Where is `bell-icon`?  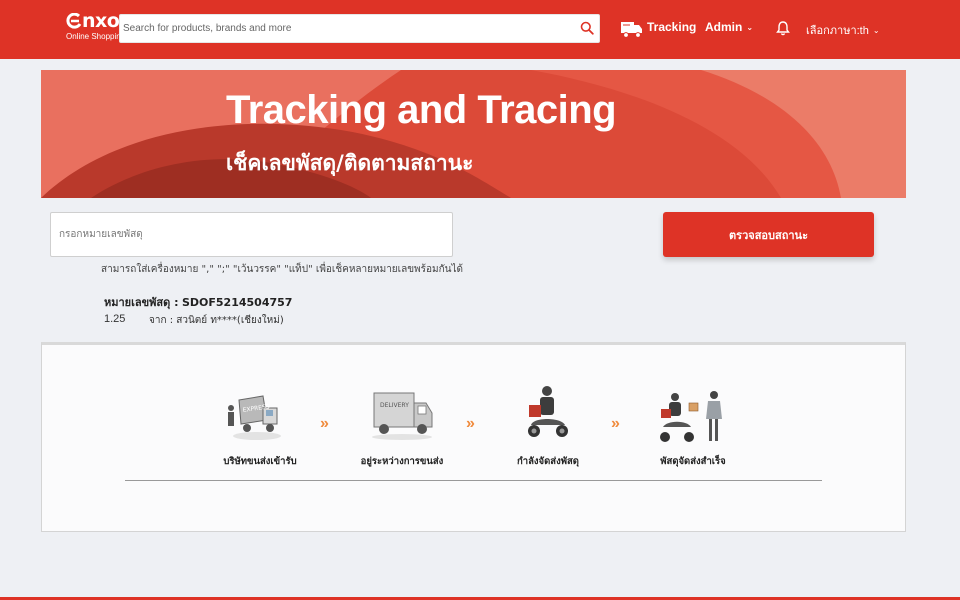
bell-icon is located at coordinates (783, 28).